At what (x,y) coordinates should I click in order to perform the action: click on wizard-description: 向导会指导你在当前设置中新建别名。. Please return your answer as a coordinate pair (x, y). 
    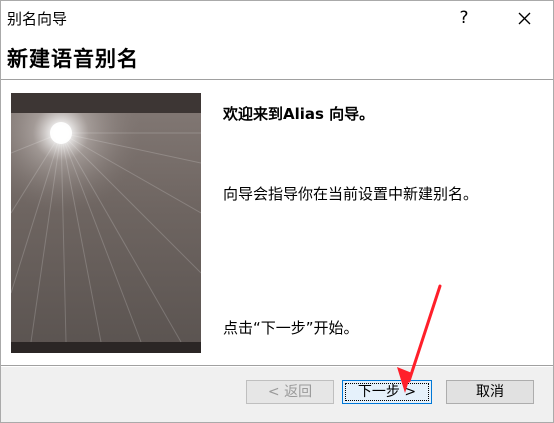
    Looking at the image, I should click on (351, 194).